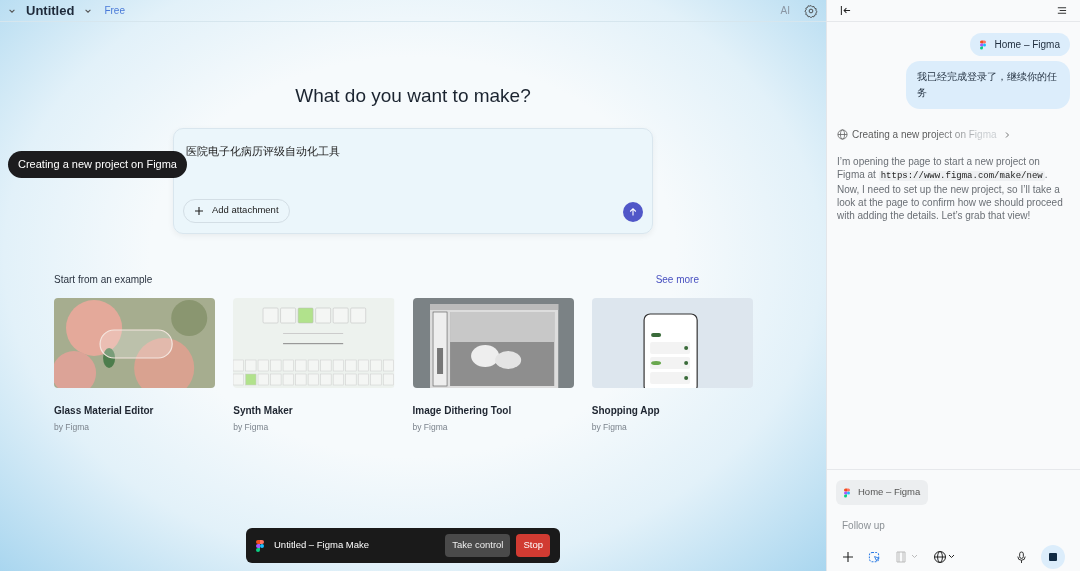 Image resolution: width=1080 pixels, height=571 pixels. Describe the element at coordinates (493, 410) in the screenshot. I see `example-title: Image Dithering Tool` at that location.